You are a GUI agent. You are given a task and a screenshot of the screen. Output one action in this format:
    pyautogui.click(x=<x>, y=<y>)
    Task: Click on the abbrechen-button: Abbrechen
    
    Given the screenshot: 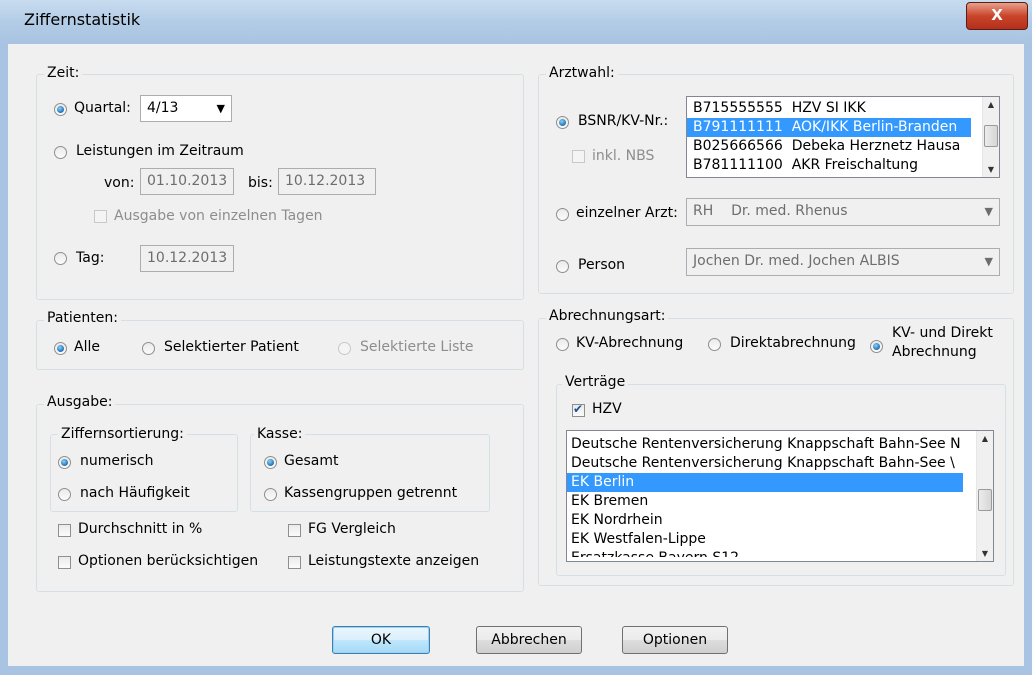 What is the action you would take?
    pyautogui.click(x=529, y=640)
    